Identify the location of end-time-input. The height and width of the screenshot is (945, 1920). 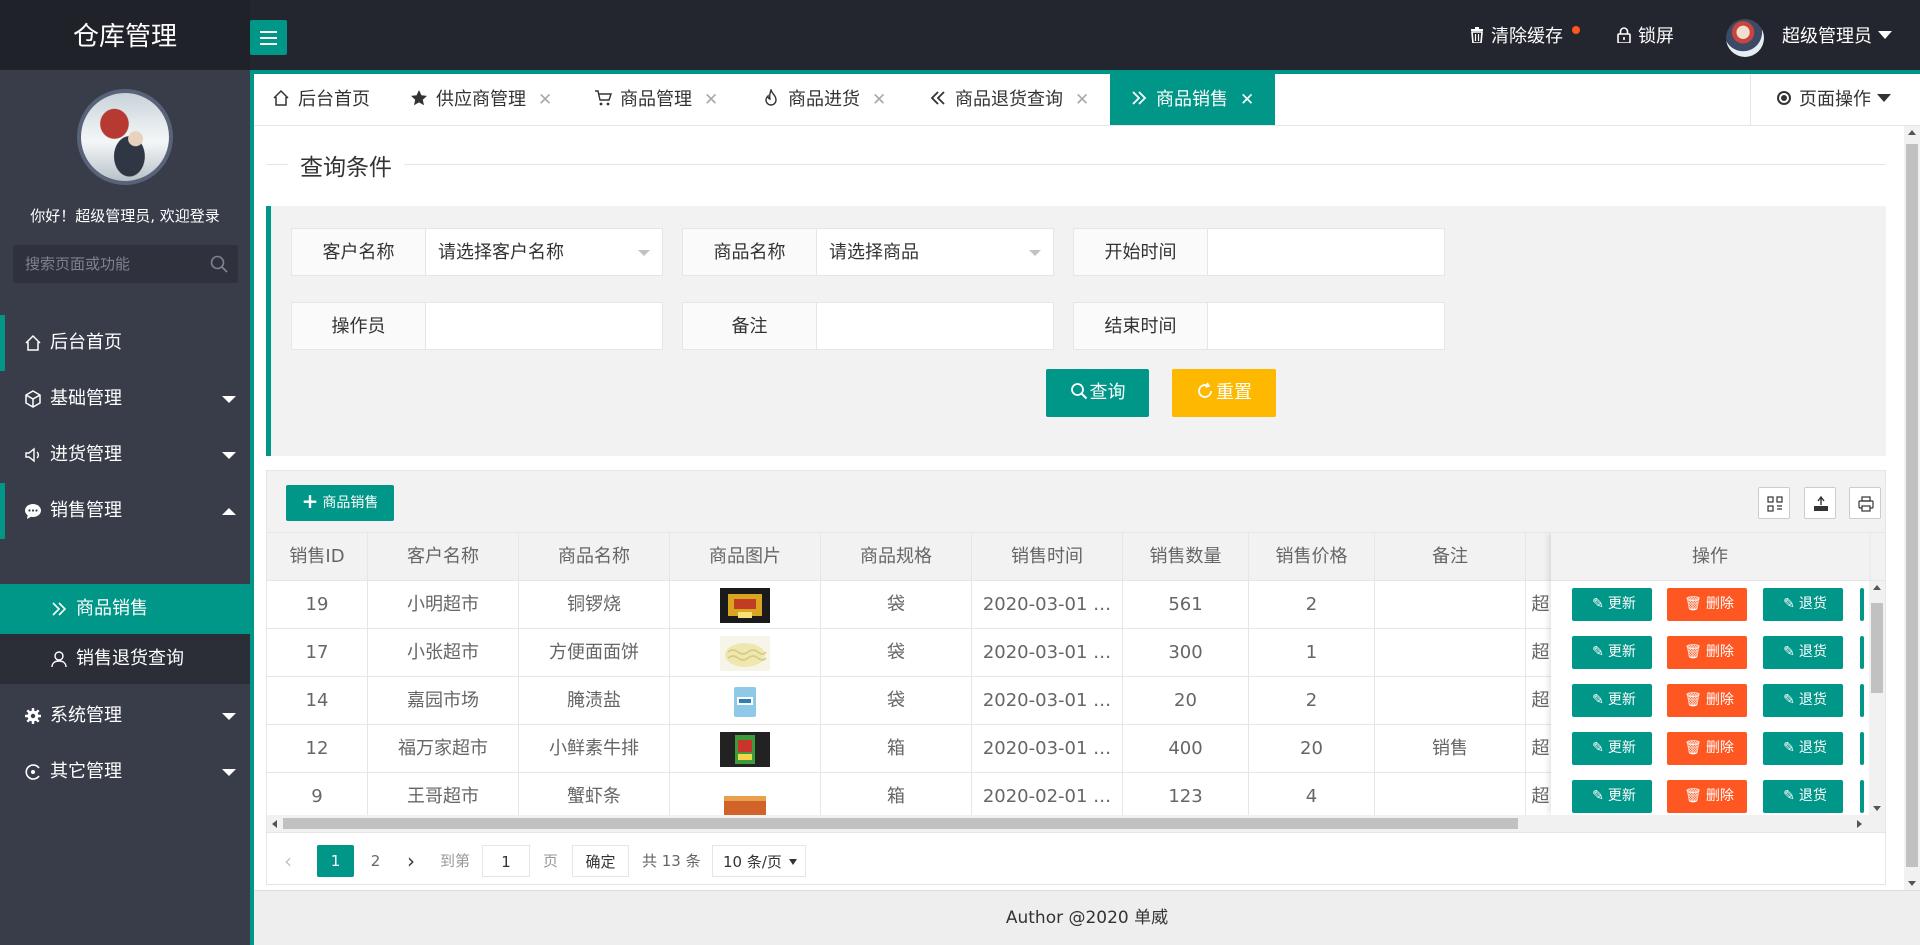
(1326, 326).